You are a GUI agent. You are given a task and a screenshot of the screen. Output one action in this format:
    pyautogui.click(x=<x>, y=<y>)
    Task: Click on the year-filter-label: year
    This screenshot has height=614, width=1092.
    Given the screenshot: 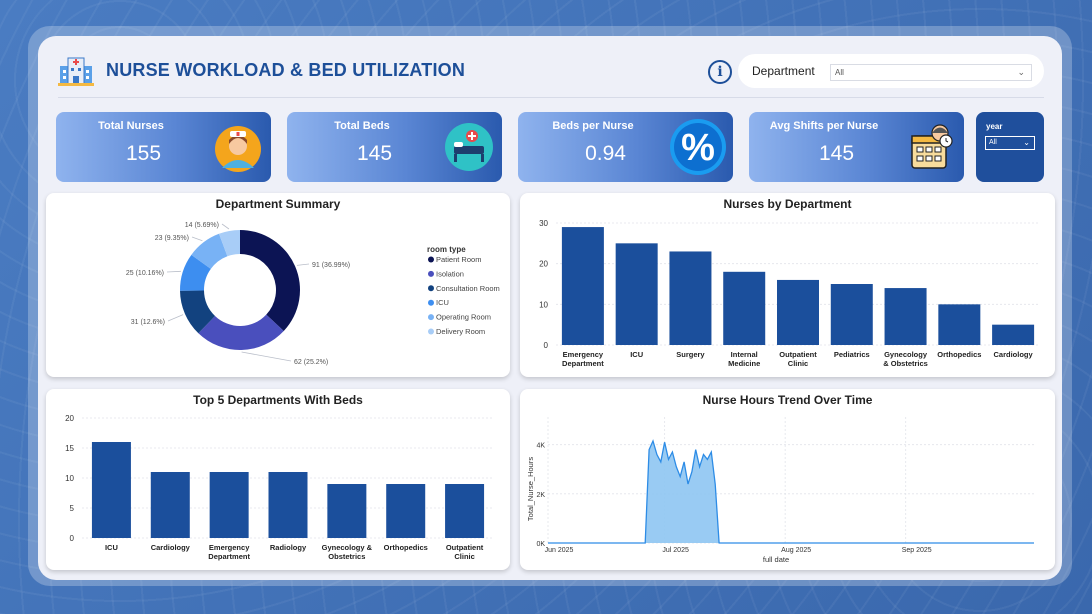 What is the action you would take?
    pyautogui.click(x=994, y=126)
    